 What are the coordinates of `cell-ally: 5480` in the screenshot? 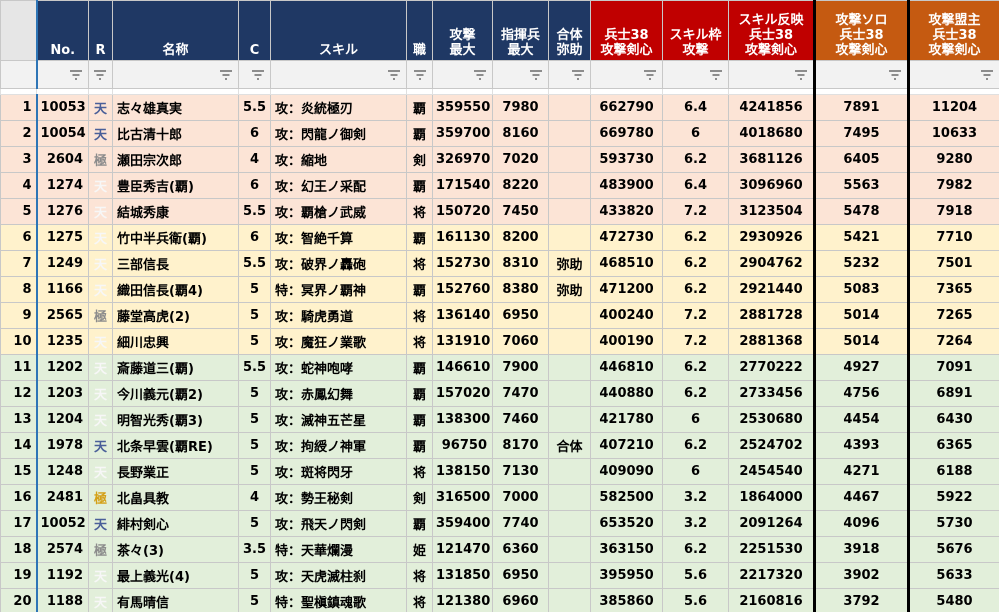 It's located at (953, 600).